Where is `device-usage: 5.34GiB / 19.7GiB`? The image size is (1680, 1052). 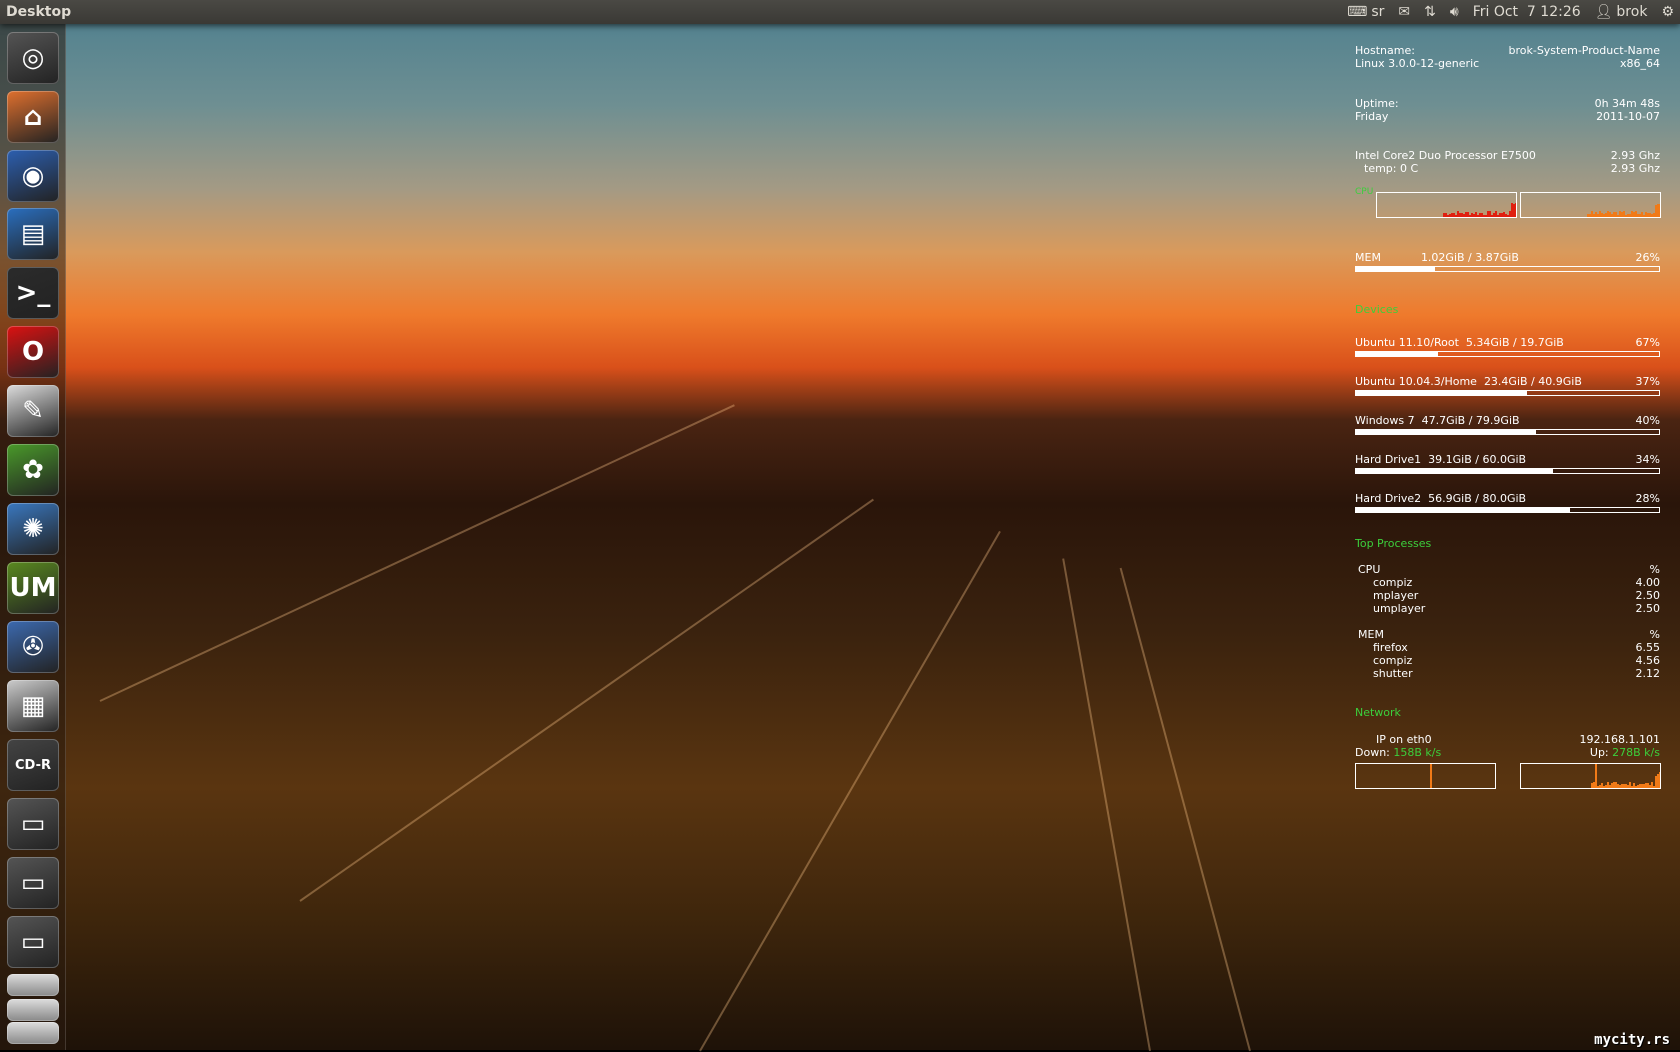 device-usage: 5.34GiB / 19.7GiB is located at coordinates (1514, 342).